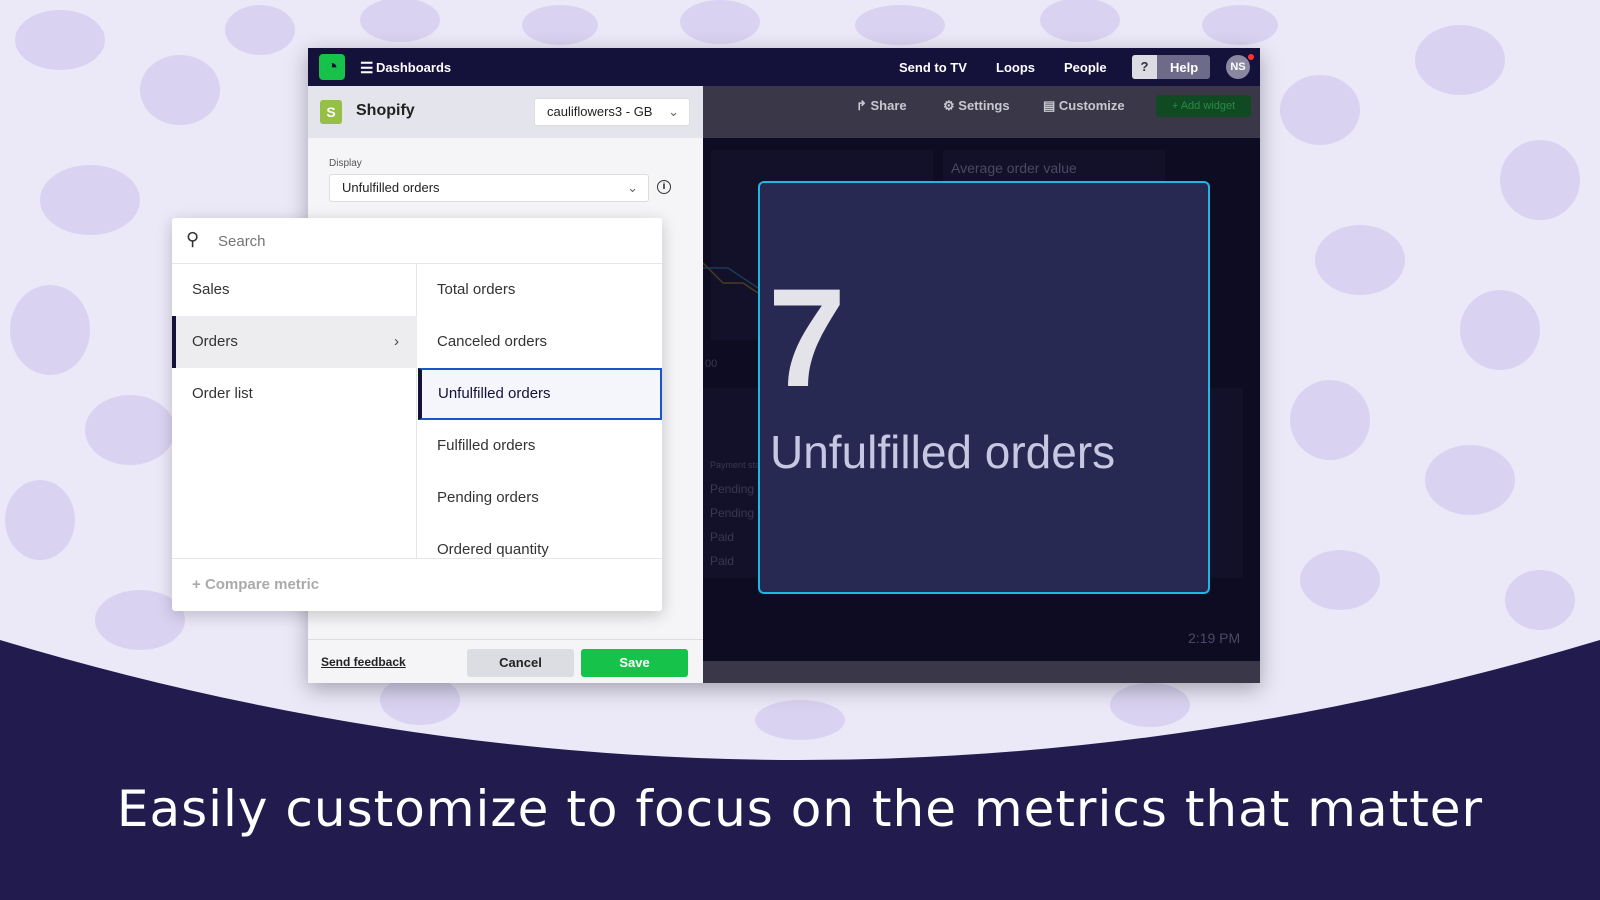 This screenshot has width=1600, height=900. I want to click on panel-header: S Shopify cauliflowers3 - GB ⌄, so click(505, 112).